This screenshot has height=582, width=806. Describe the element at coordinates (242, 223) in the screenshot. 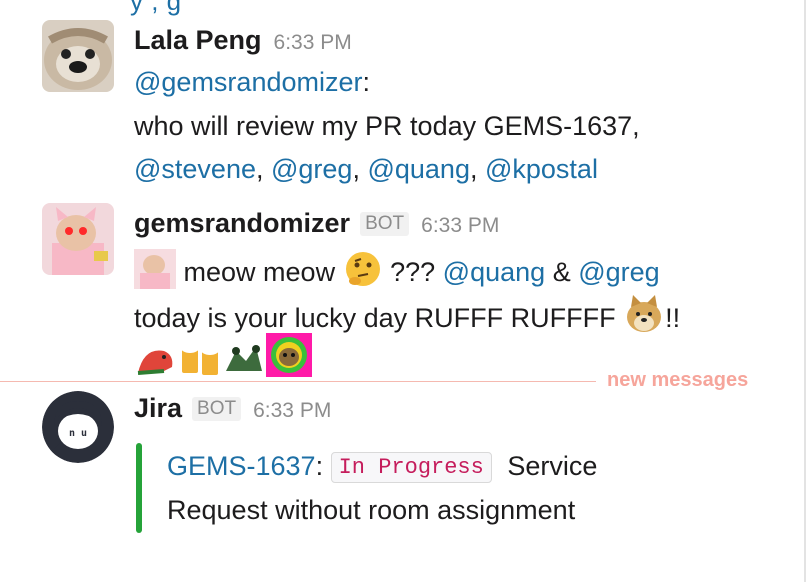

I see `author-name: gemsrandomizer` at that location.